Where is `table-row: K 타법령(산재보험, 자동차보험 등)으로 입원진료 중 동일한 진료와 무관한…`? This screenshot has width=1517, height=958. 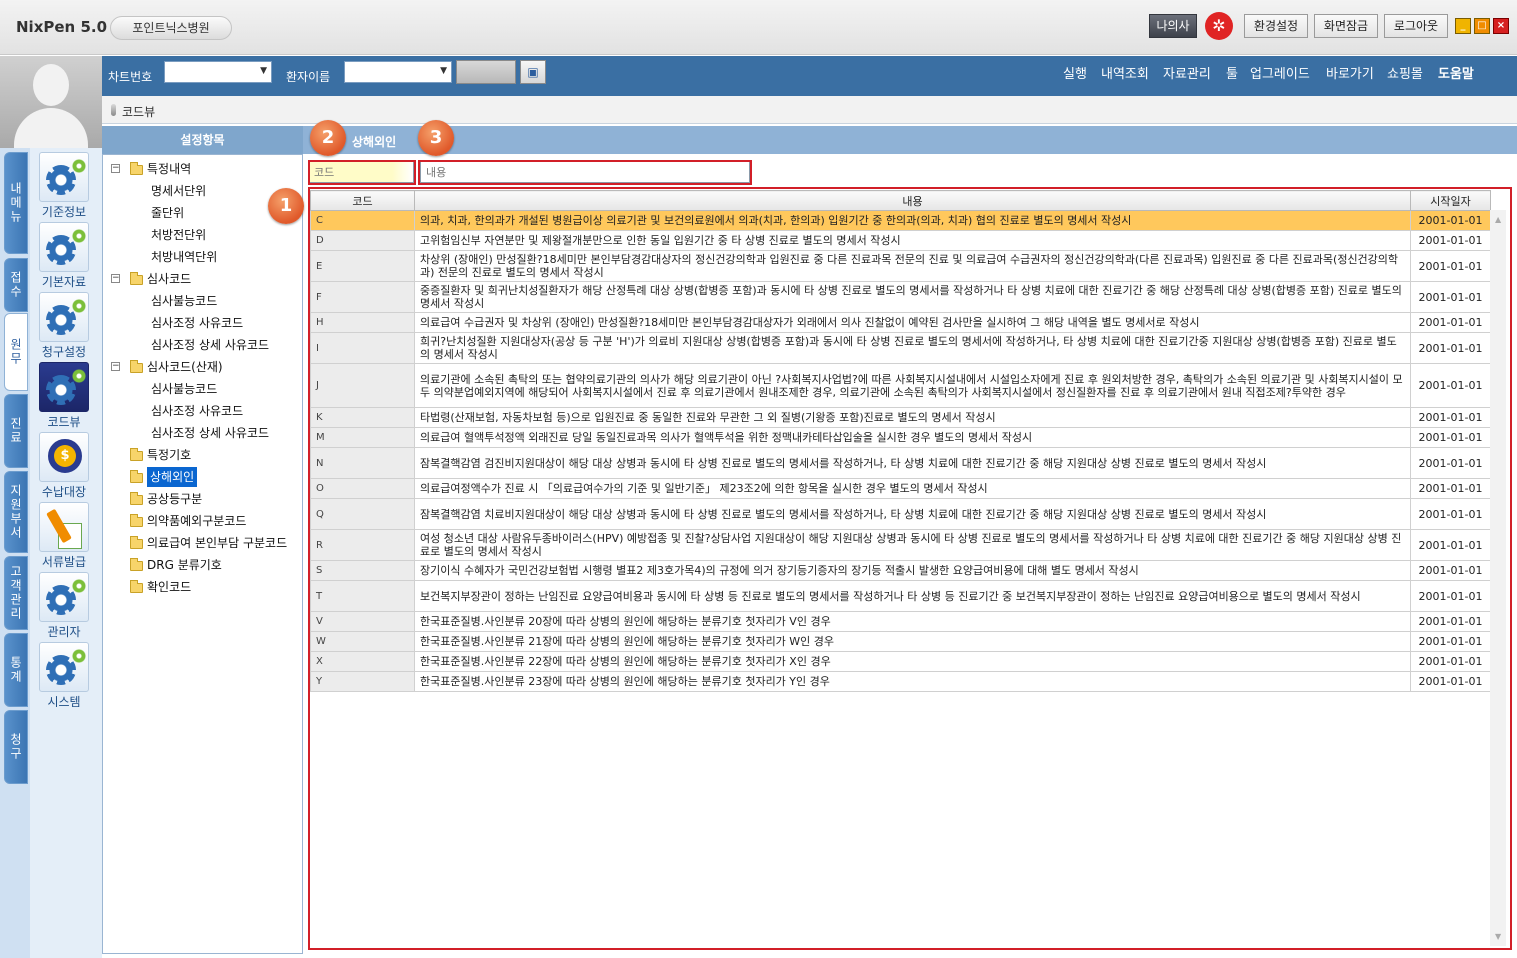 table-row: K 타법령(산재보험, 자동차보험 등)으로 입원진료 중 동일한 진료와 무관한… is located at coordinates (900, 417).